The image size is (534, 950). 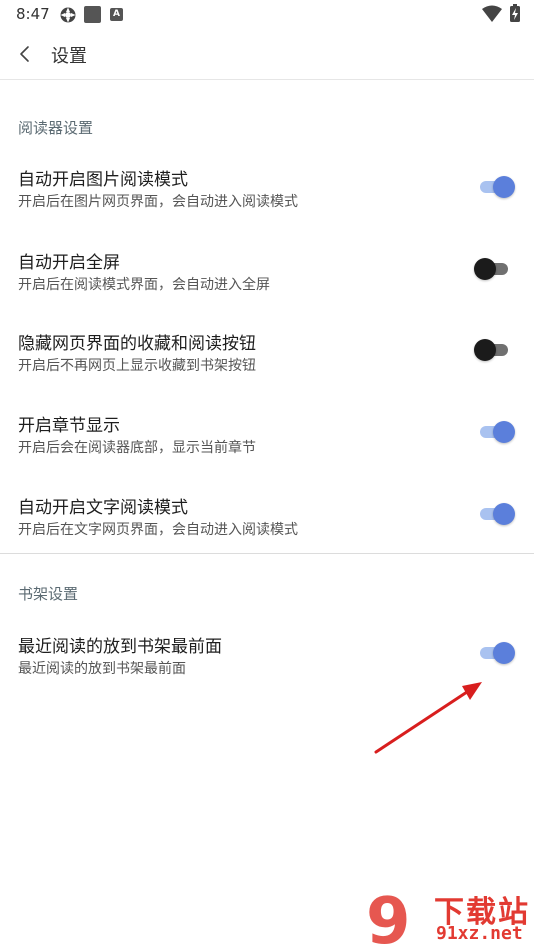 I want to click on setting-chapter-display: 开启章节显示 开启后会在阅读器底部，显示当前章节, so click(x=267, y=451).